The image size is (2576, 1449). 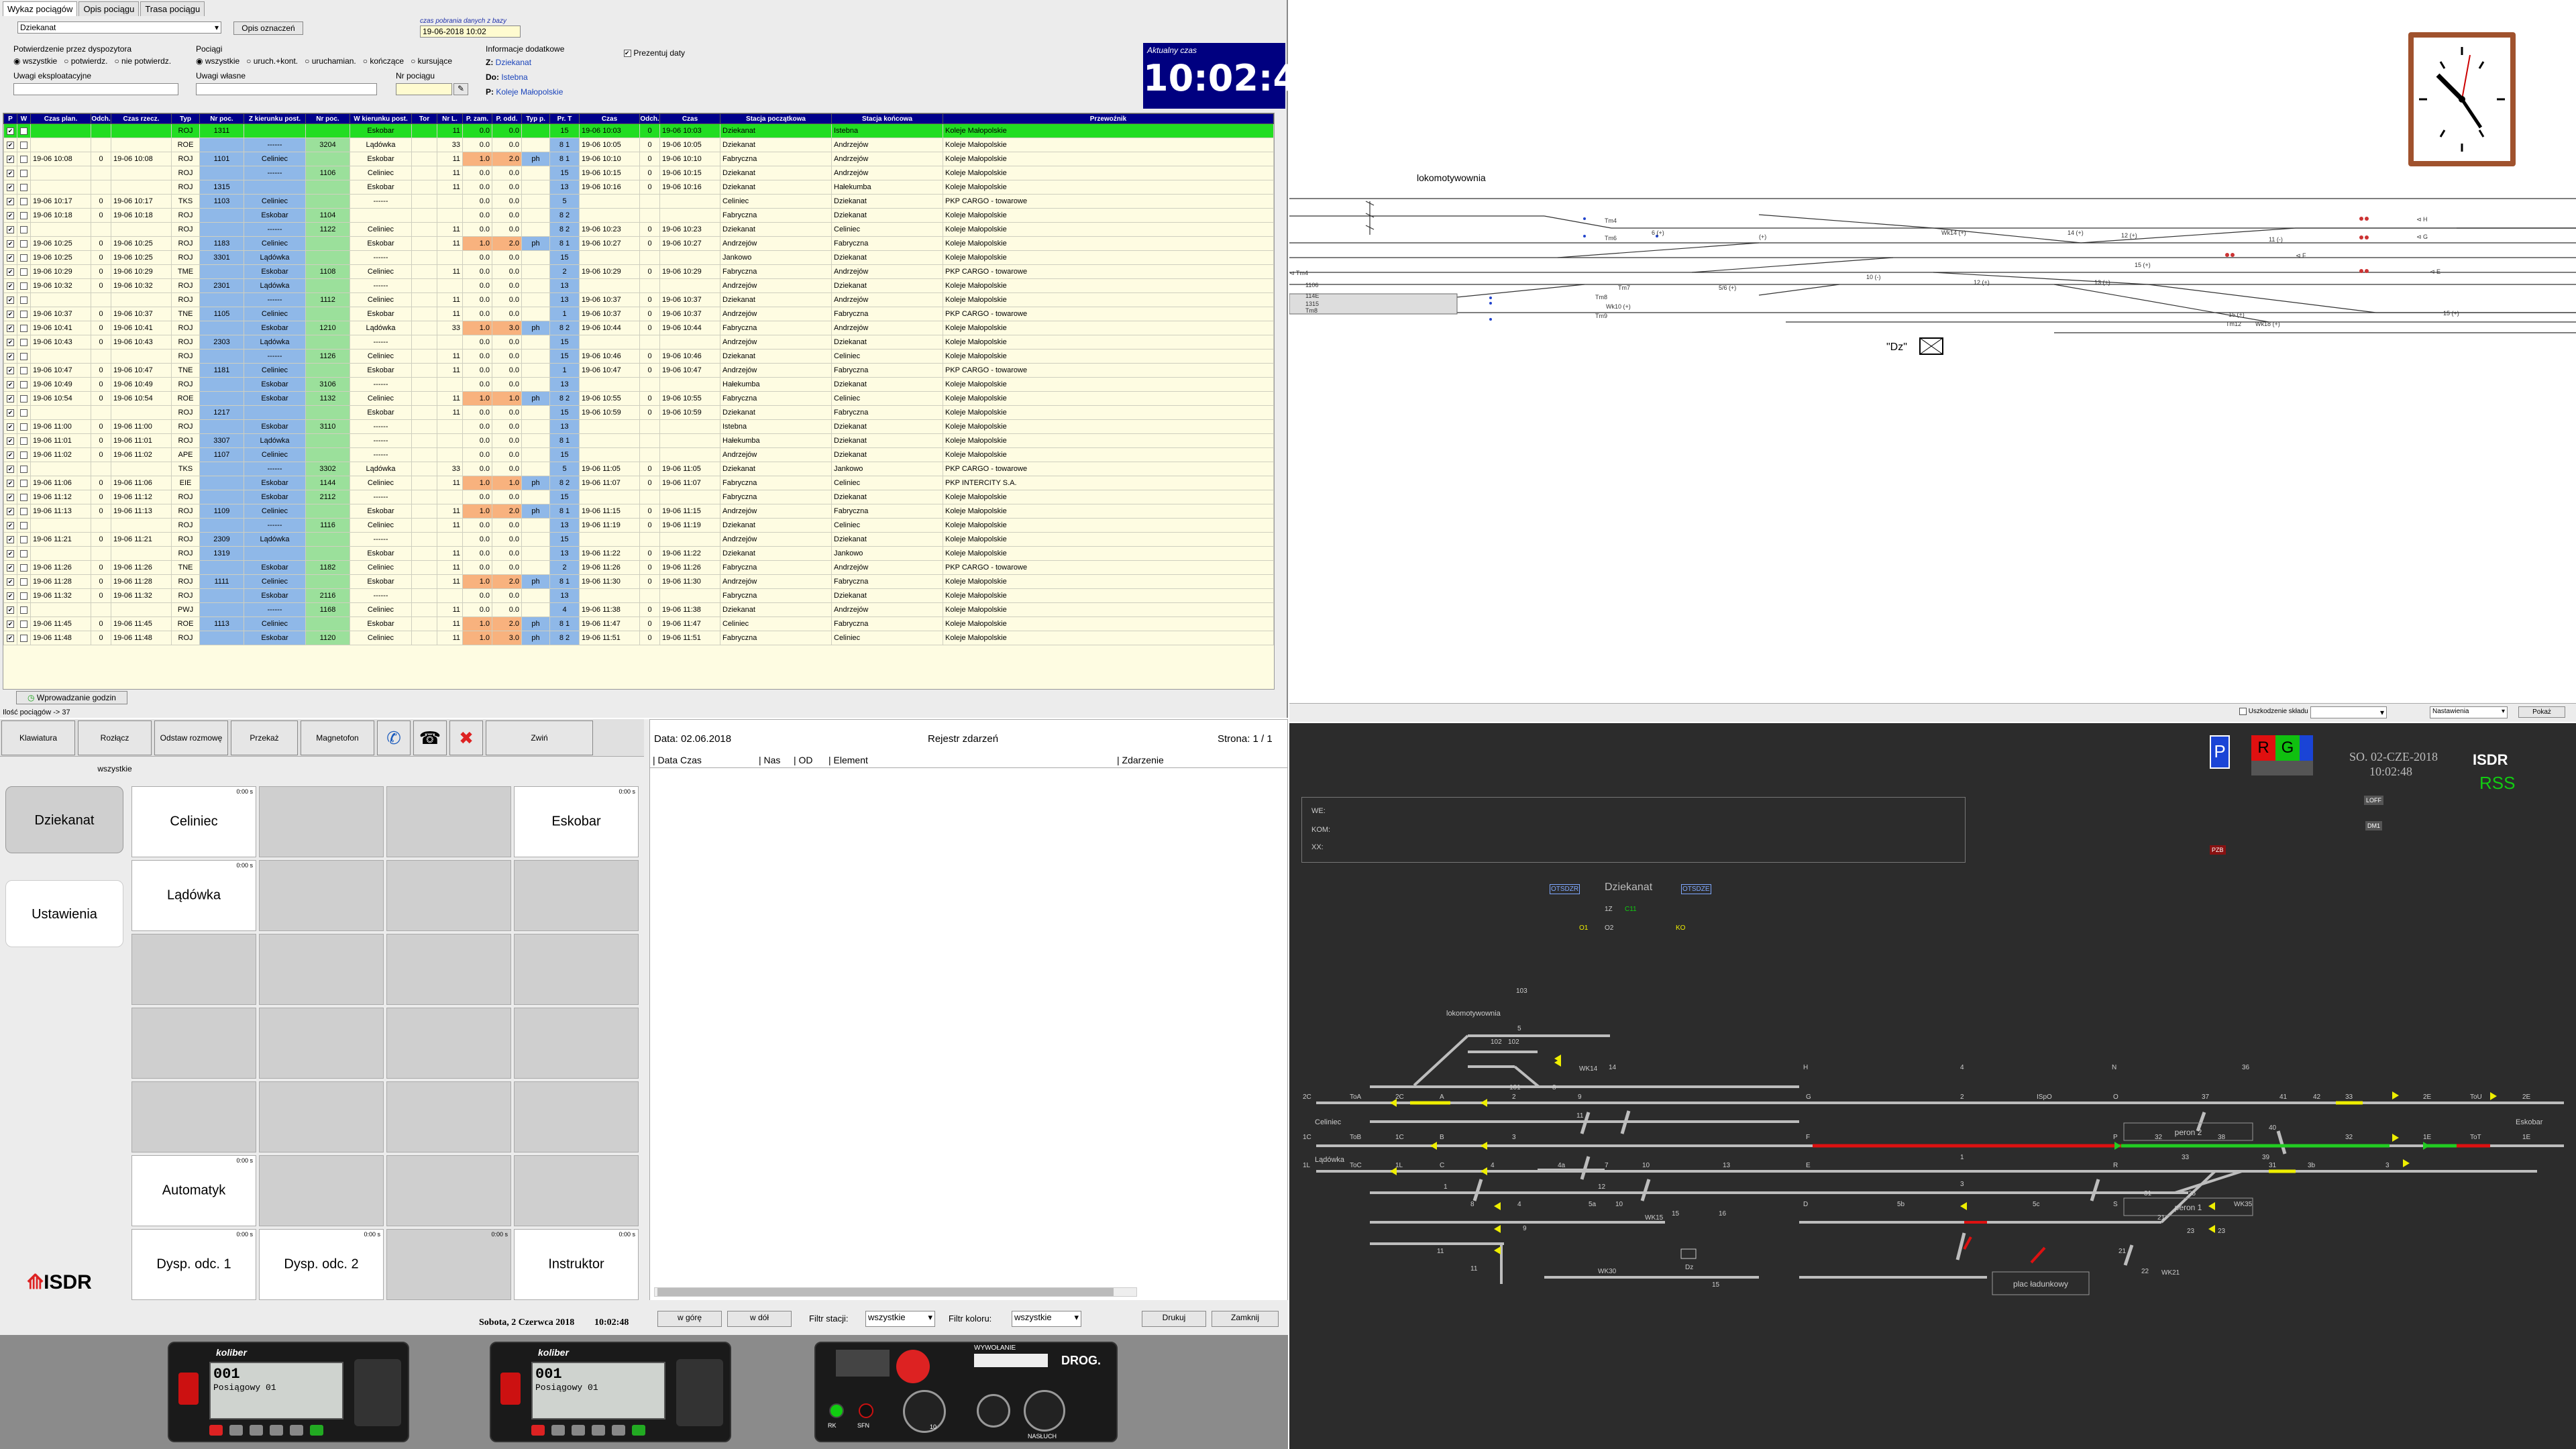 I want to click on confirm-all-radio: ◉ wszystkie, so click(x=35, y=61).